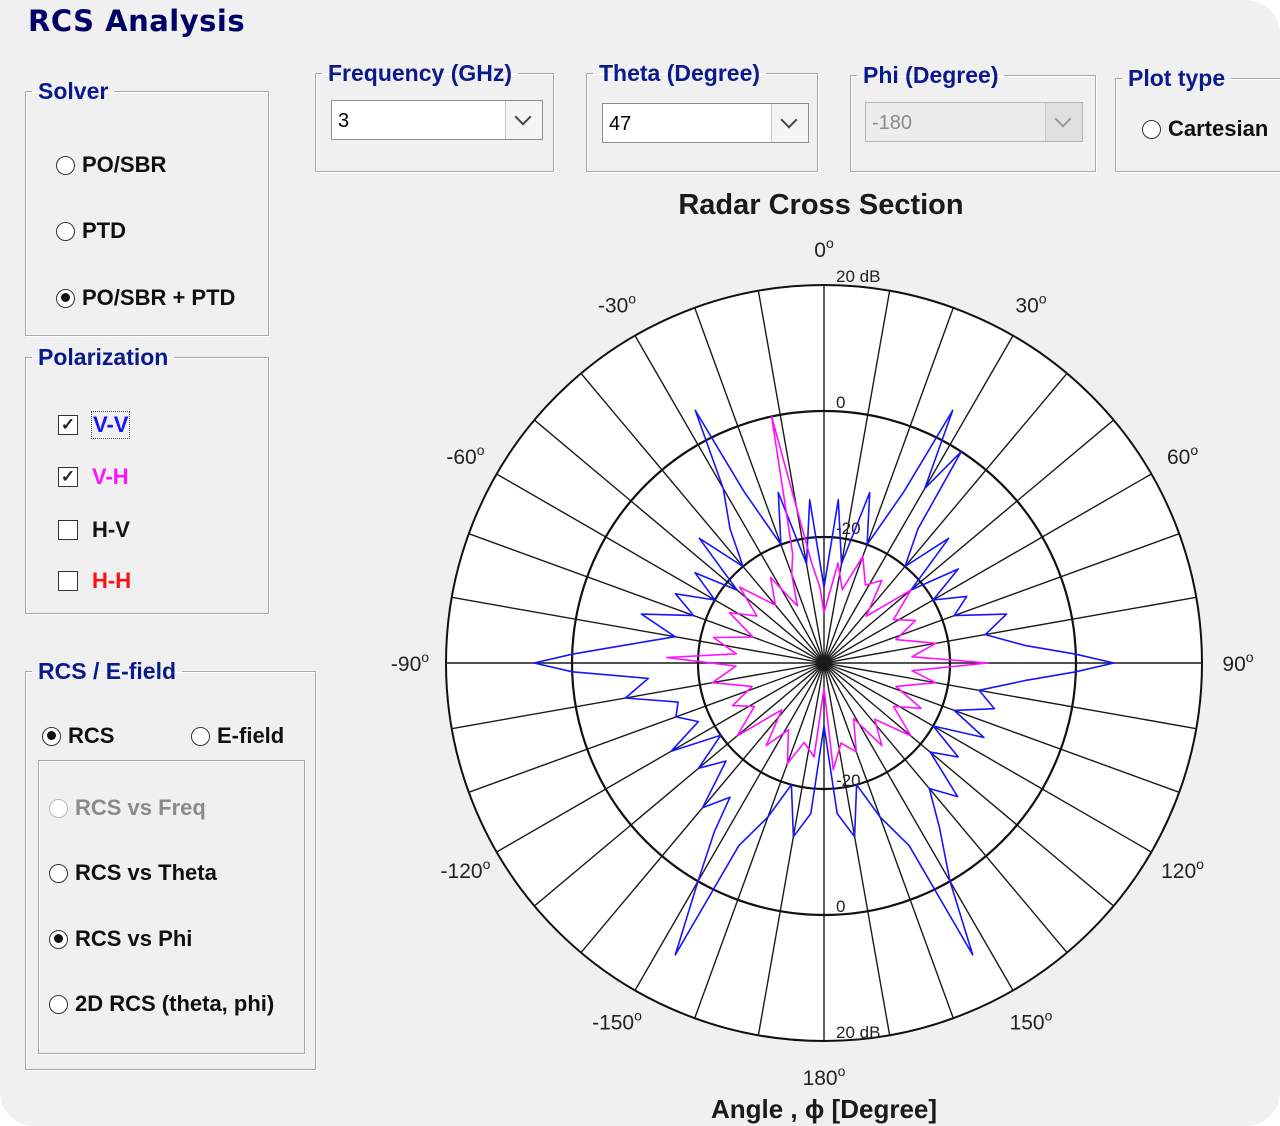 The height and width of the screenshot is (1126, 1280). I want to click on angle-tick-label: 60o, so click(1182, 455).